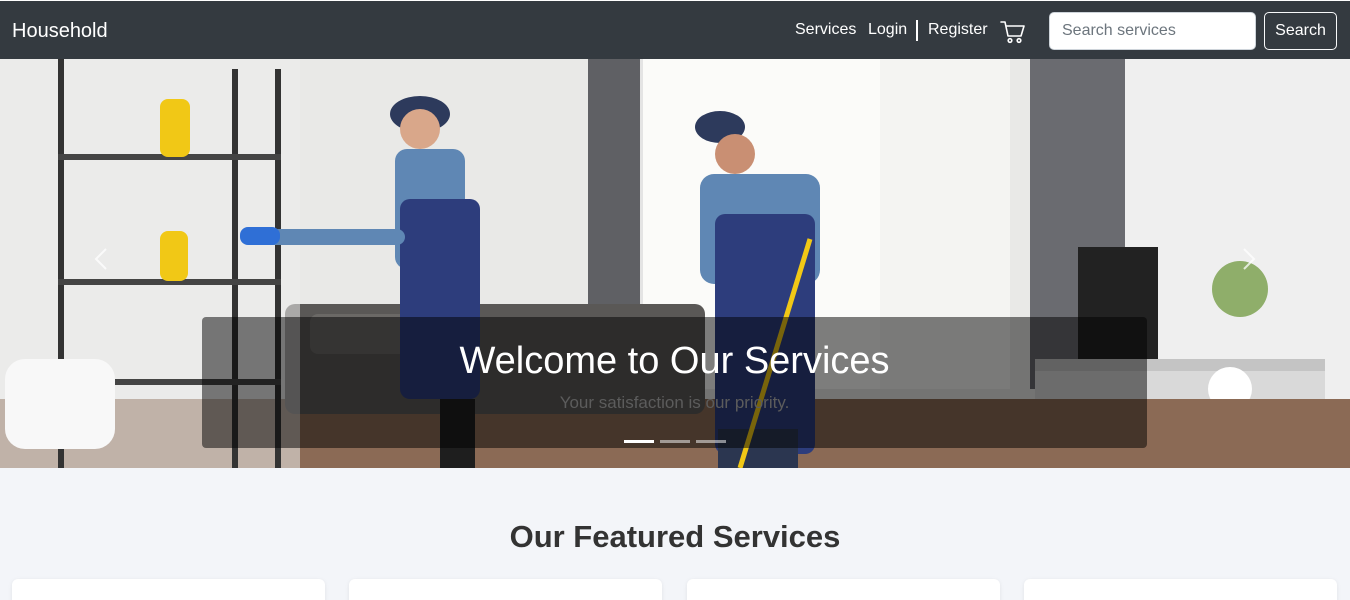  What do you see at coordinates (1152, 31) in the screenshot?
I see `search-input` at bounding box center [1152, 31].